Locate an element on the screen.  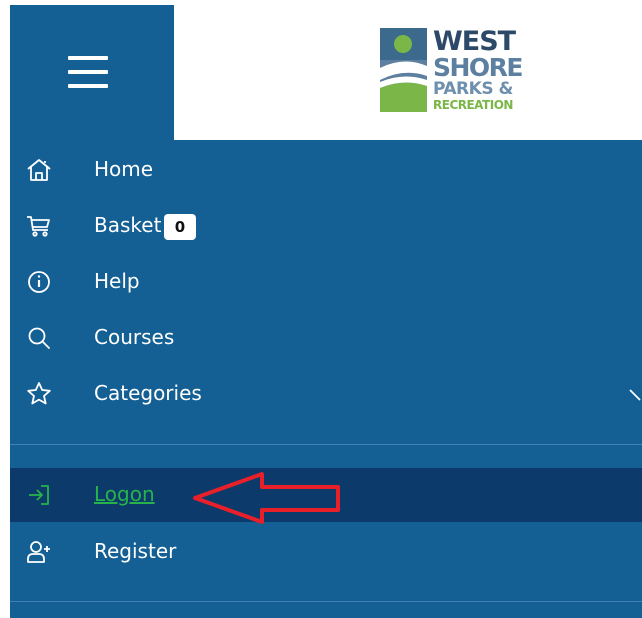
west-shore-parks-logo: WEST SHORE PARKS & RECREATION is located at coordinates (464, 70).